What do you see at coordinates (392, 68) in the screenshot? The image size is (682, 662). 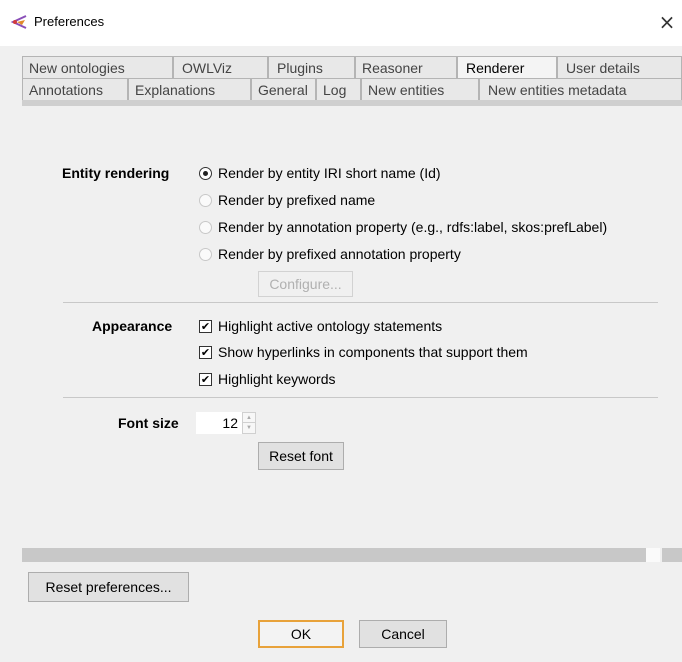 I see `tab-label: Reasoner` at bounding box center [392, 68].